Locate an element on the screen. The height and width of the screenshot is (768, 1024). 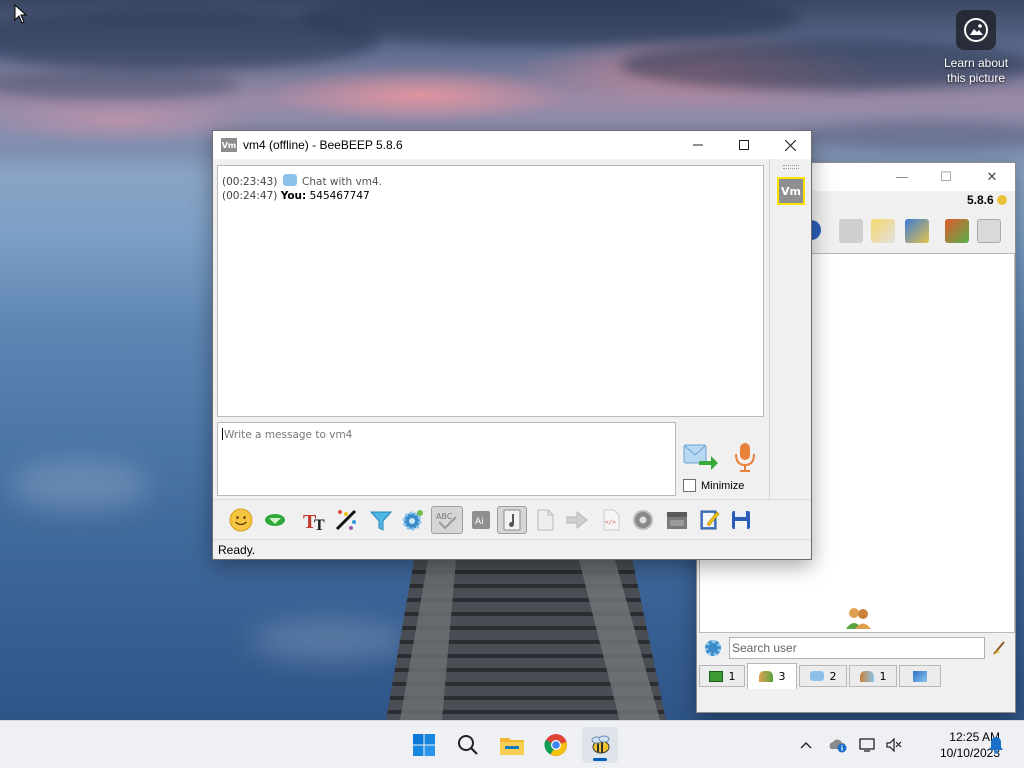
cloud-info-icon is located at coordinates (838, 746).